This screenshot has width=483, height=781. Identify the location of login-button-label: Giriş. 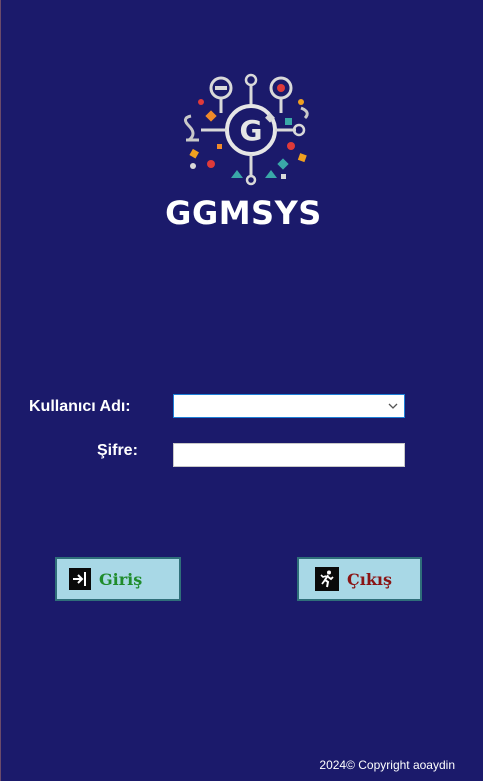
(121, 579).